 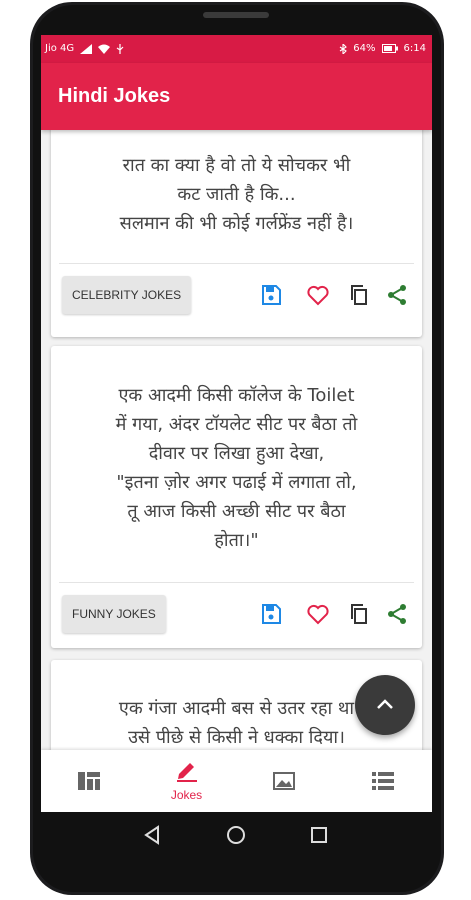 What do you see at coordinates (236, 15) in the screenshot?
I see `speaker-grille` at bounding box center [236, 15].